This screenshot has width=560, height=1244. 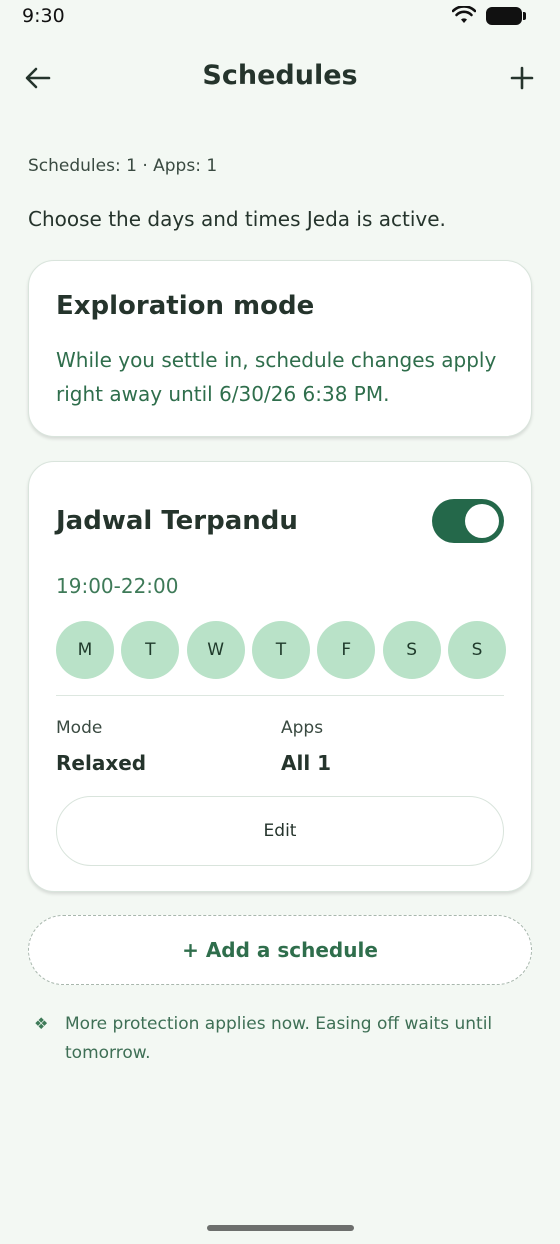 What do you see at coordinates (280, 1228) in the screenshot?
I see `home-indicator` at bounding box center [280, 1228].